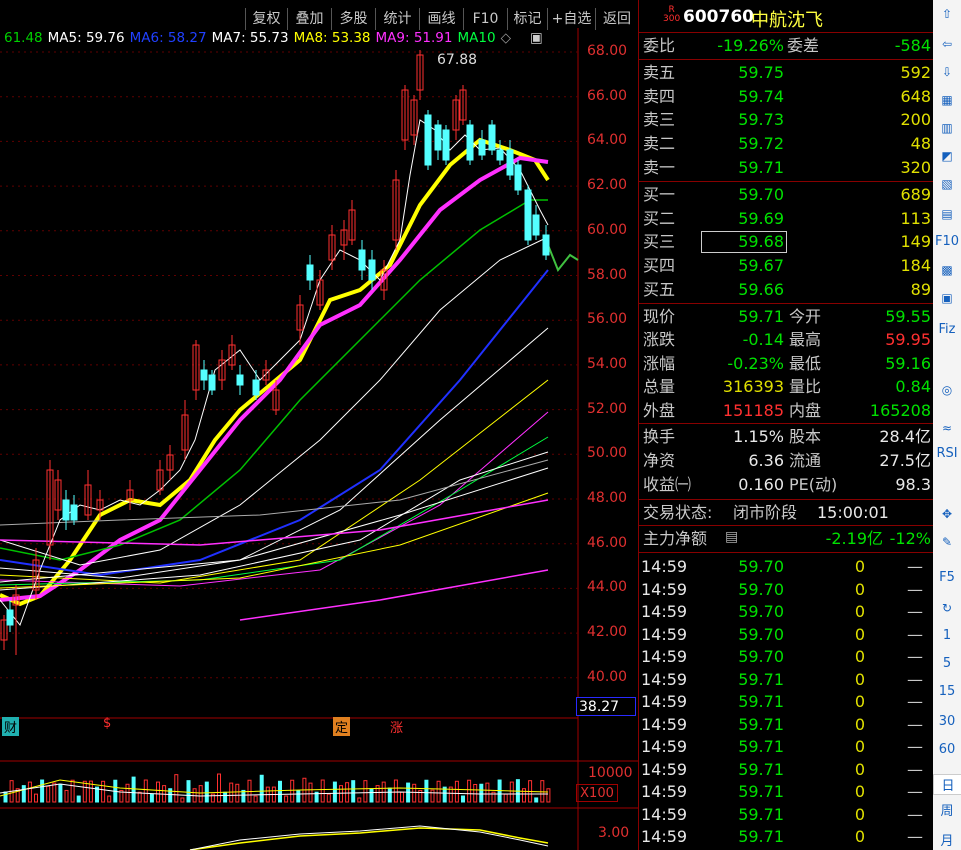 Image resolution: width=961 pixels, height=850 pixels. What do you see at coordinates (607, 498) in the screenshot?
I see `price-tick-10: 48.00` at bounding box center [607, 498].